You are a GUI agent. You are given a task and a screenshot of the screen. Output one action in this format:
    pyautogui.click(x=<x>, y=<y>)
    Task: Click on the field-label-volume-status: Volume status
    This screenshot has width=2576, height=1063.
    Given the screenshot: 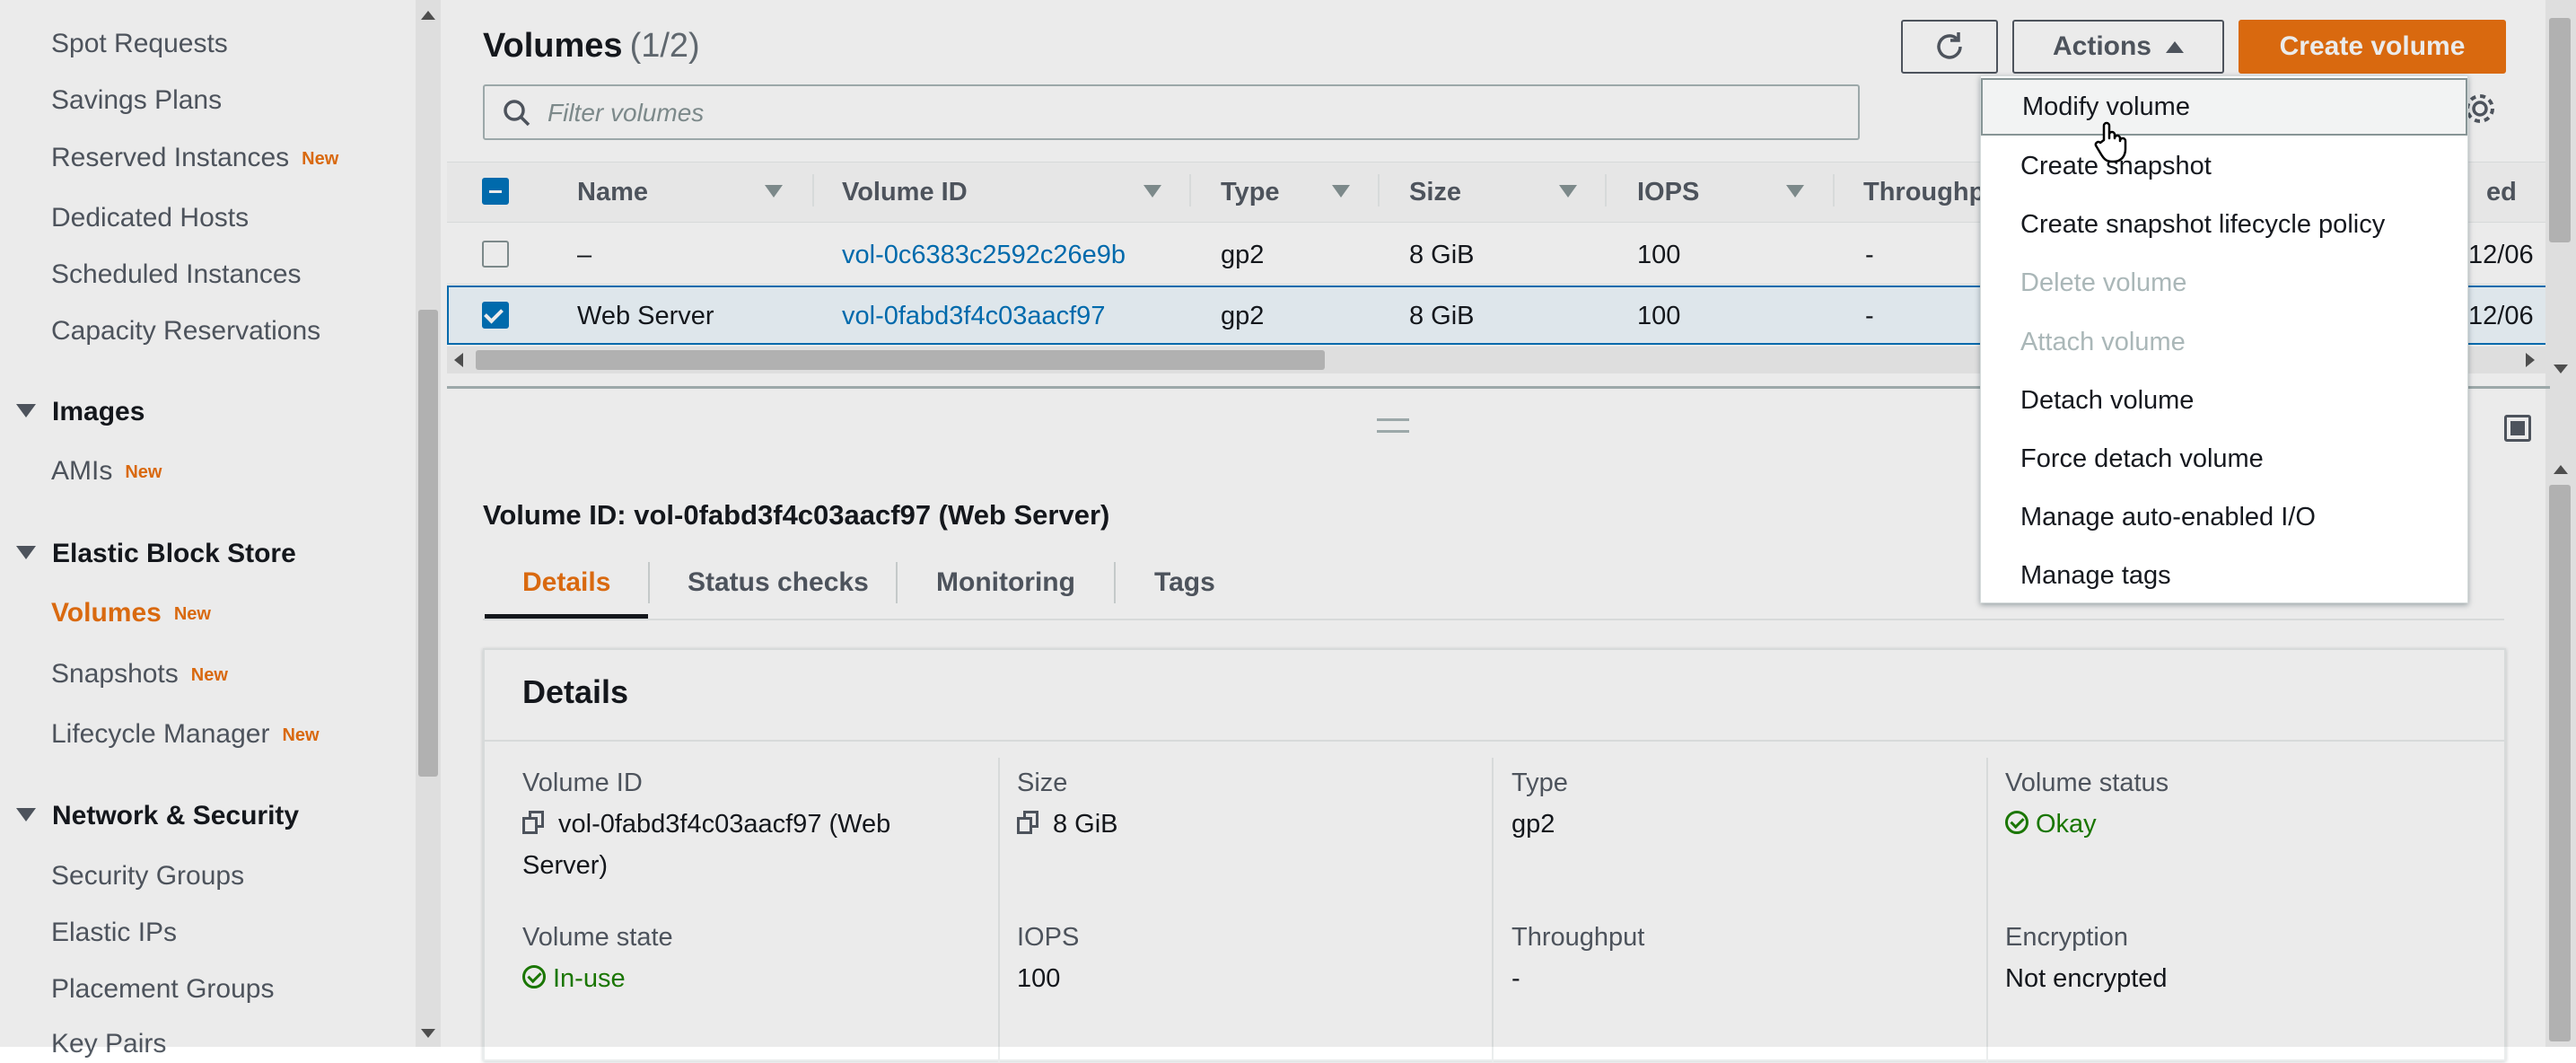 What is the action you would take?
    pyautogui.click(x=2087, y=783)
    